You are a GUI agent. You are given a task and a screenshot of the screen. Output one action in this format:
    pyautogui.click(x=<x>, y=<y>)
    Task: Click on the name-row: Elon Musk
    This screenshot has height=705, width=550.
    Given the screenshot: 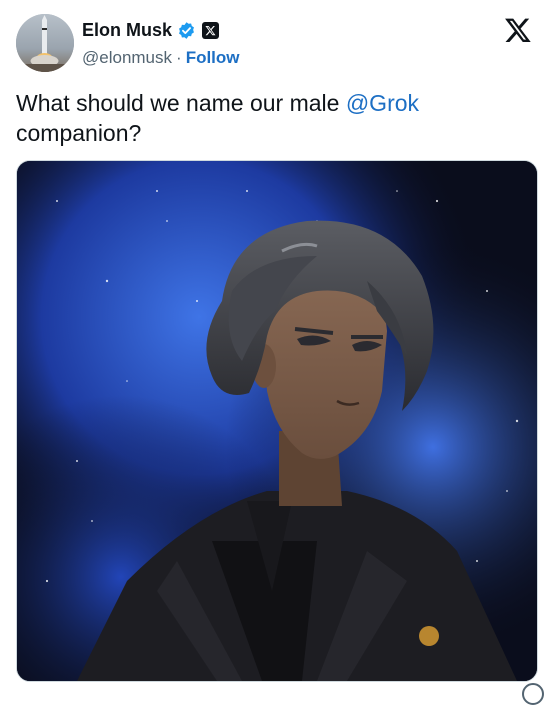 What is the action you would take?
    pyautogui.click(x=161, y=30)
    